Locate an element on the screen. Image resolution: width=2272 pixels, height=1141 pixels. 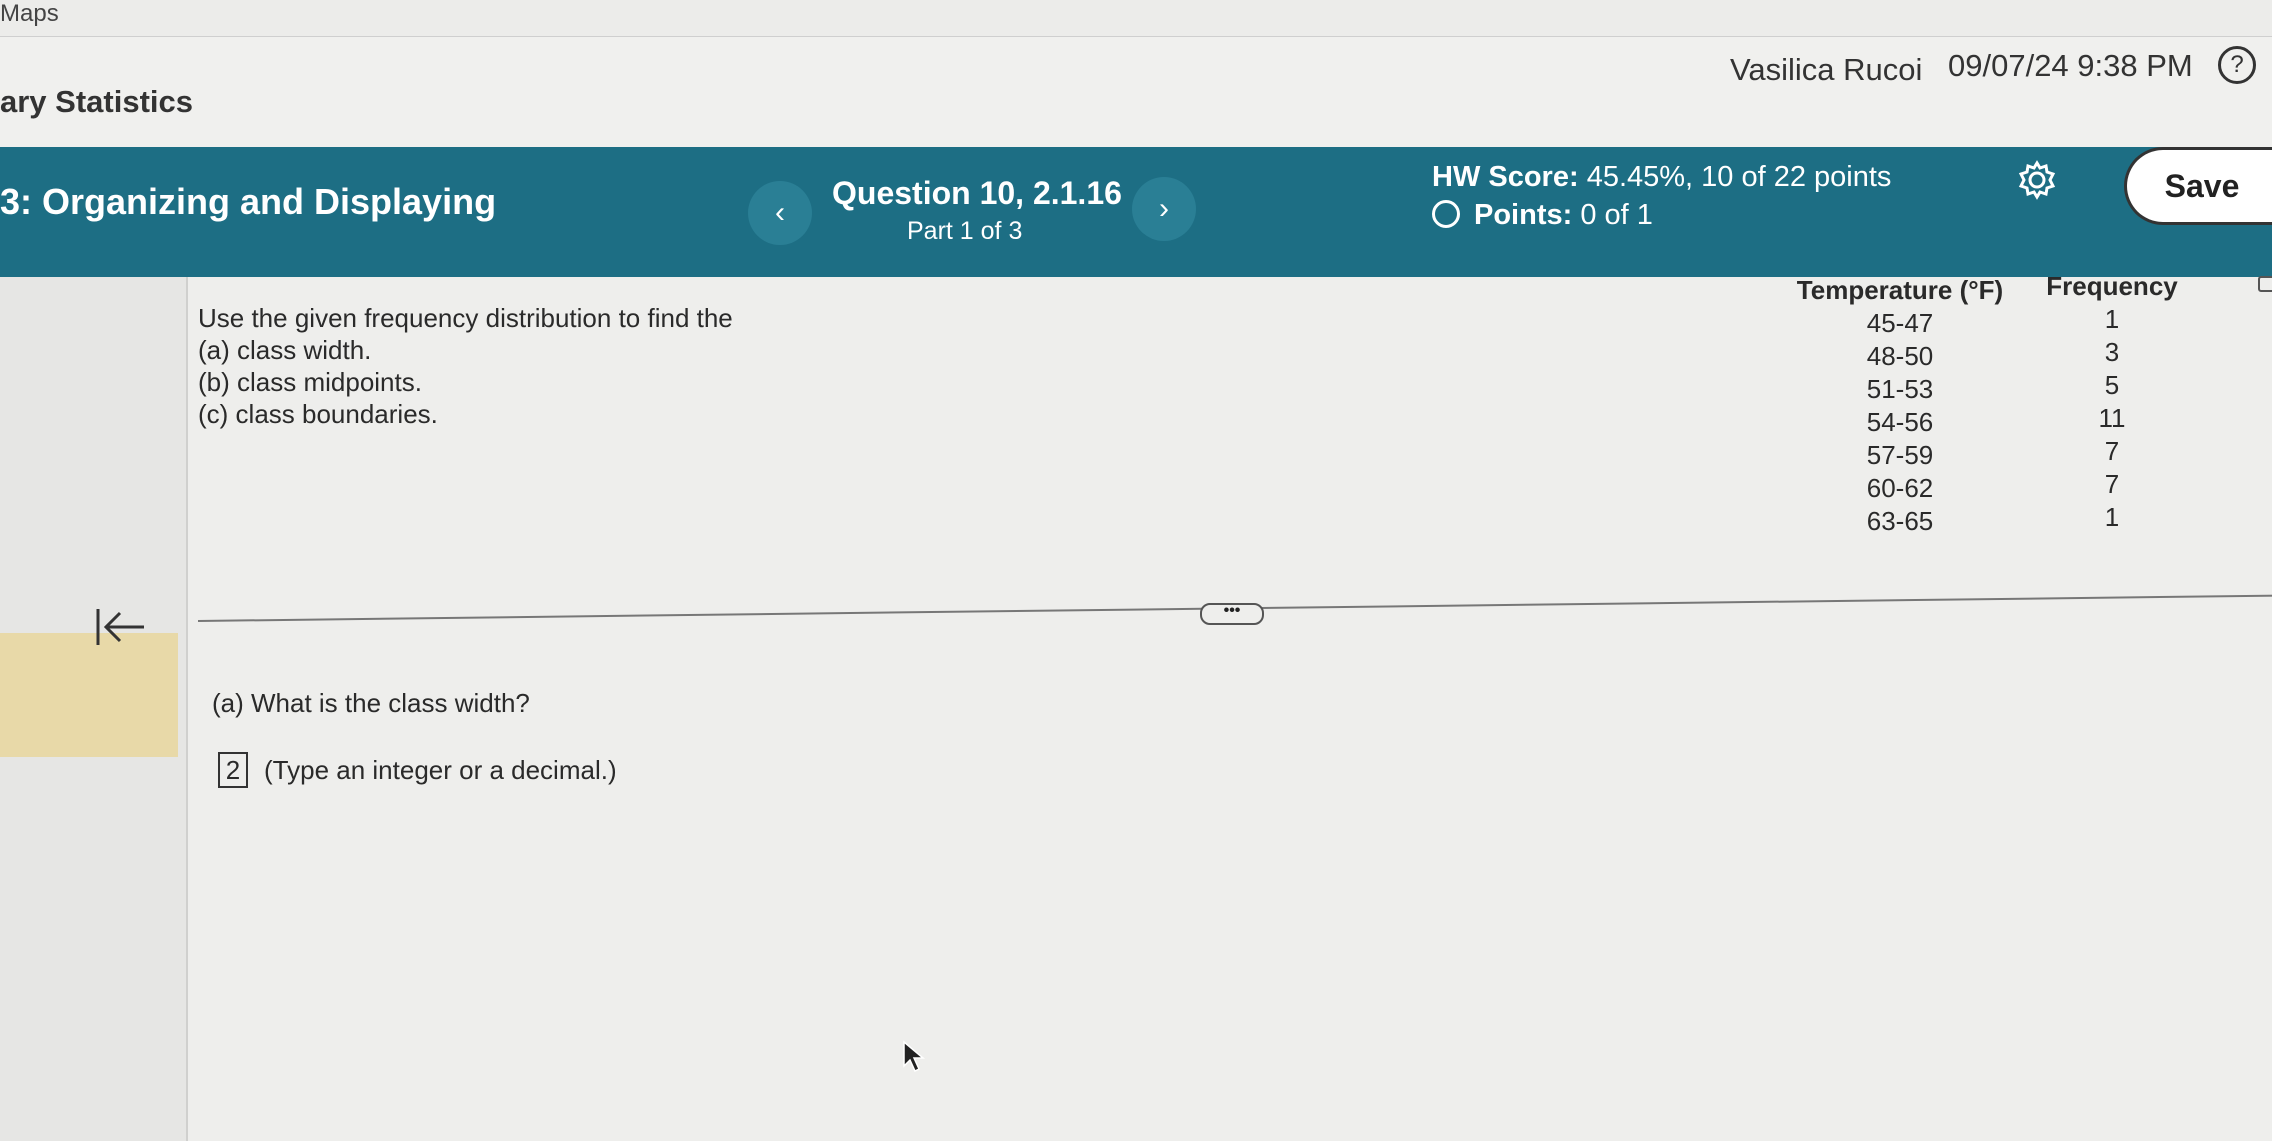
side-panel-tab is located at coordinates (2265, 284).